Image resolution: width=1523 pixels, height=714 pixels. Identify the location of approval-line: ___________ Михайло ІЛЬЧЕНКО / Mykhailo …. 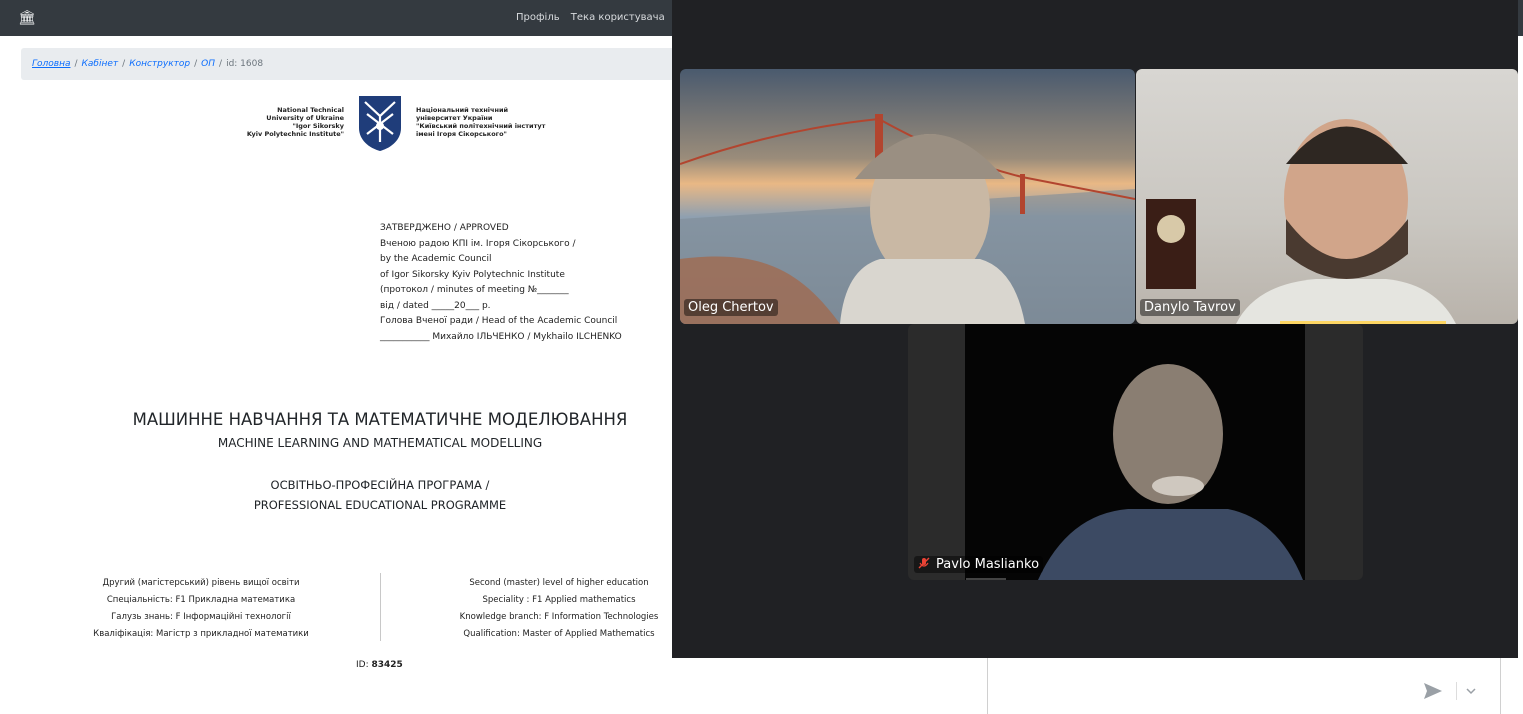
(501, 336).